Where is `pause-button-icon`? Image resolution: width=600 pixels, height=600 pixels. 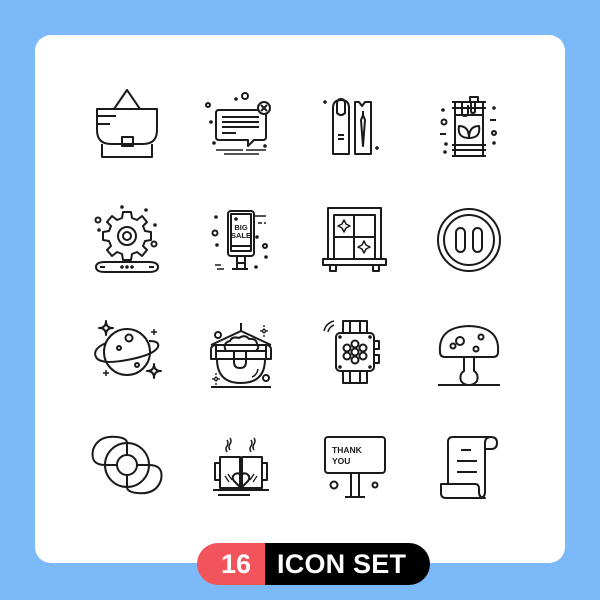
pause-button-icon is located at coordinates (469, 240).